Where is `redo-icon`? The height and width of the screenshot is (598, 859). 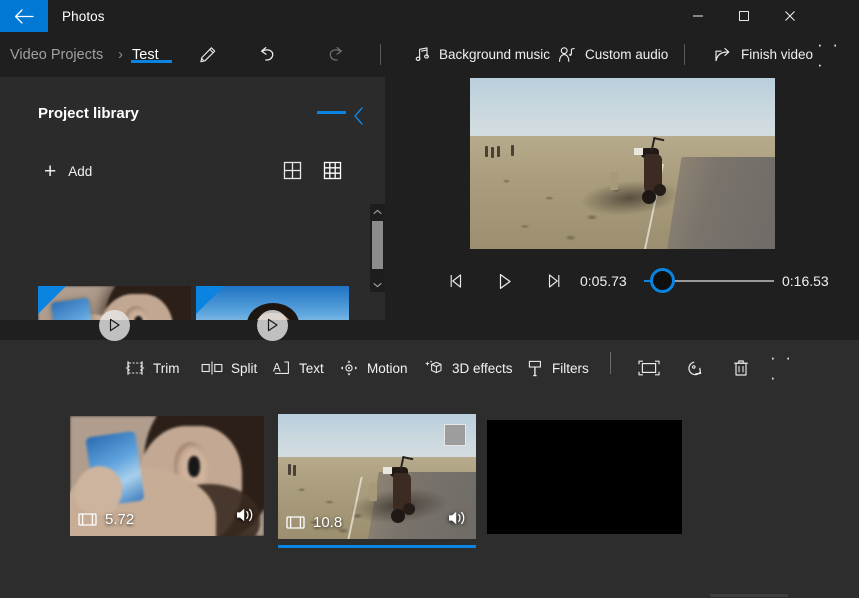 redo-icon is located at coordinates (336, 53).